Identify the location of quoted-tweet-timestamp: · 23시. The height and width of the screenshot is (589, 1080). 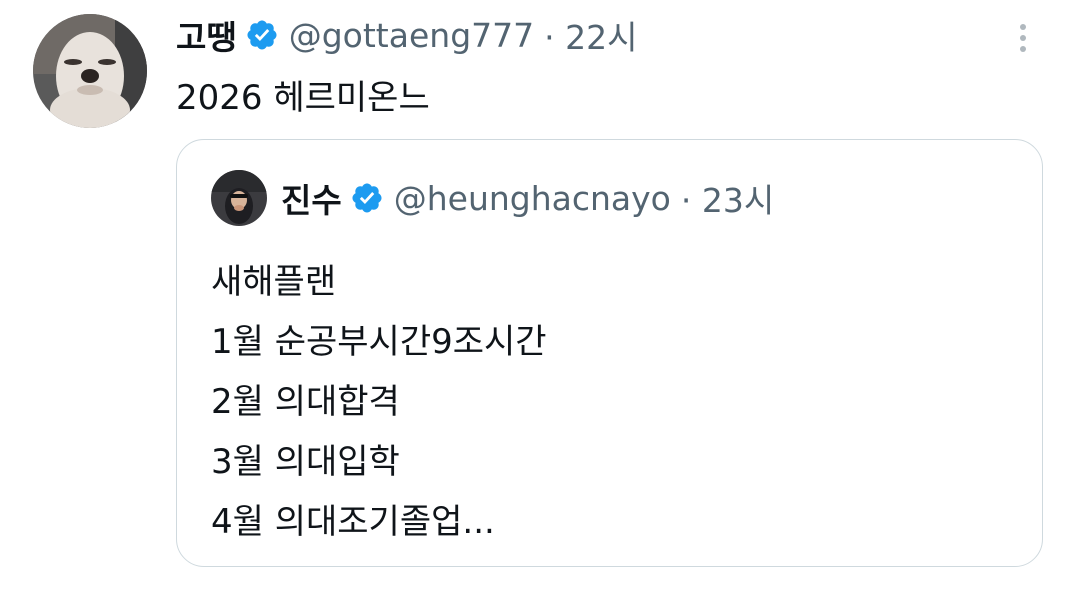
(727, 198).